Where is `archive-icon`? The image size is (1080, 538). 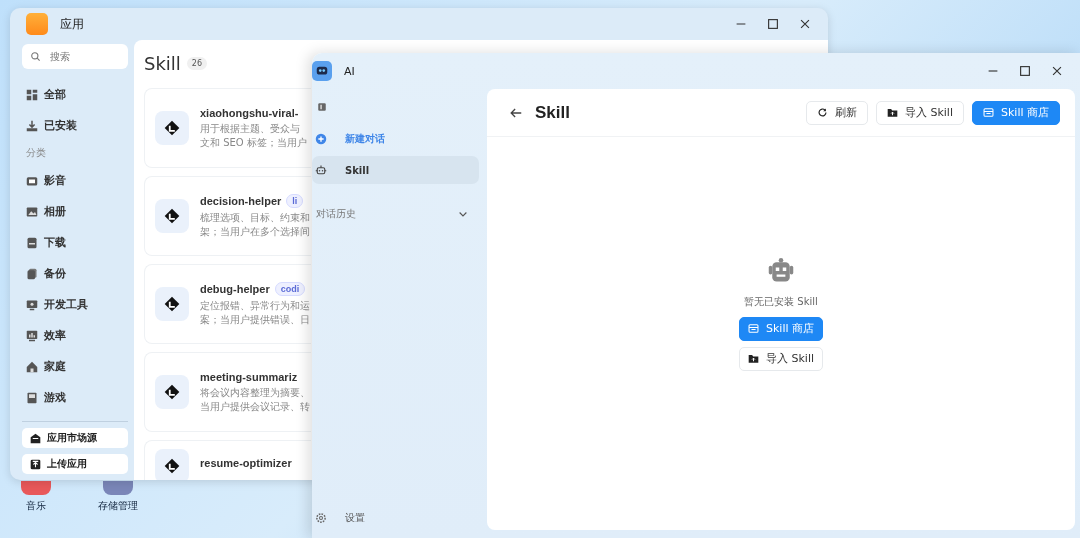
archive-icon is located at coordinates (32, 242).